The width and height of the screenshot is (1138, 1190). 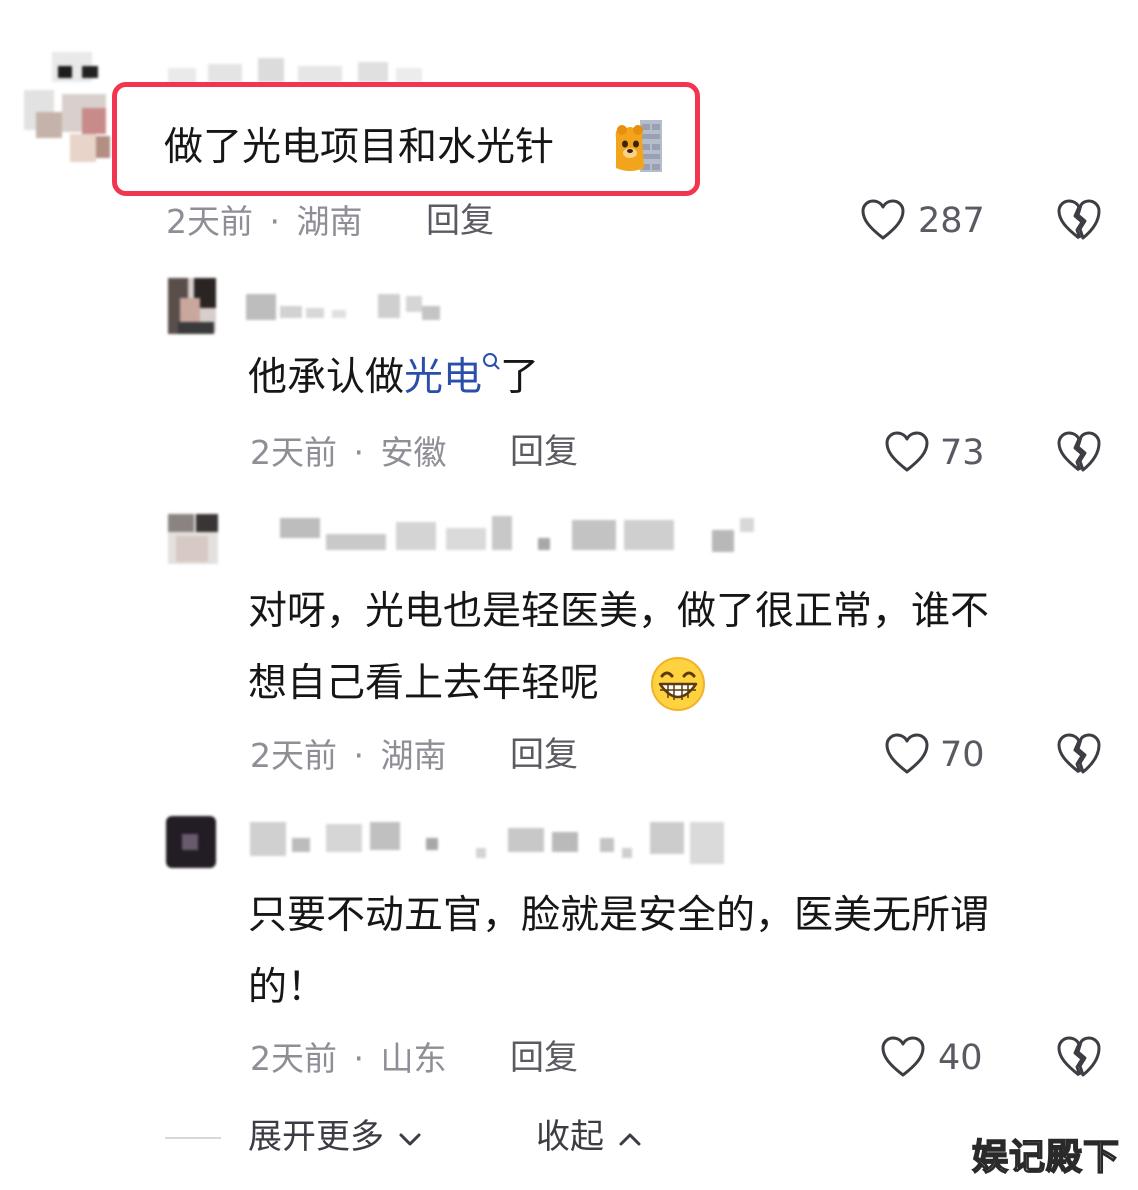 I want to click on like-count: 287, so click(x=951, y=221).